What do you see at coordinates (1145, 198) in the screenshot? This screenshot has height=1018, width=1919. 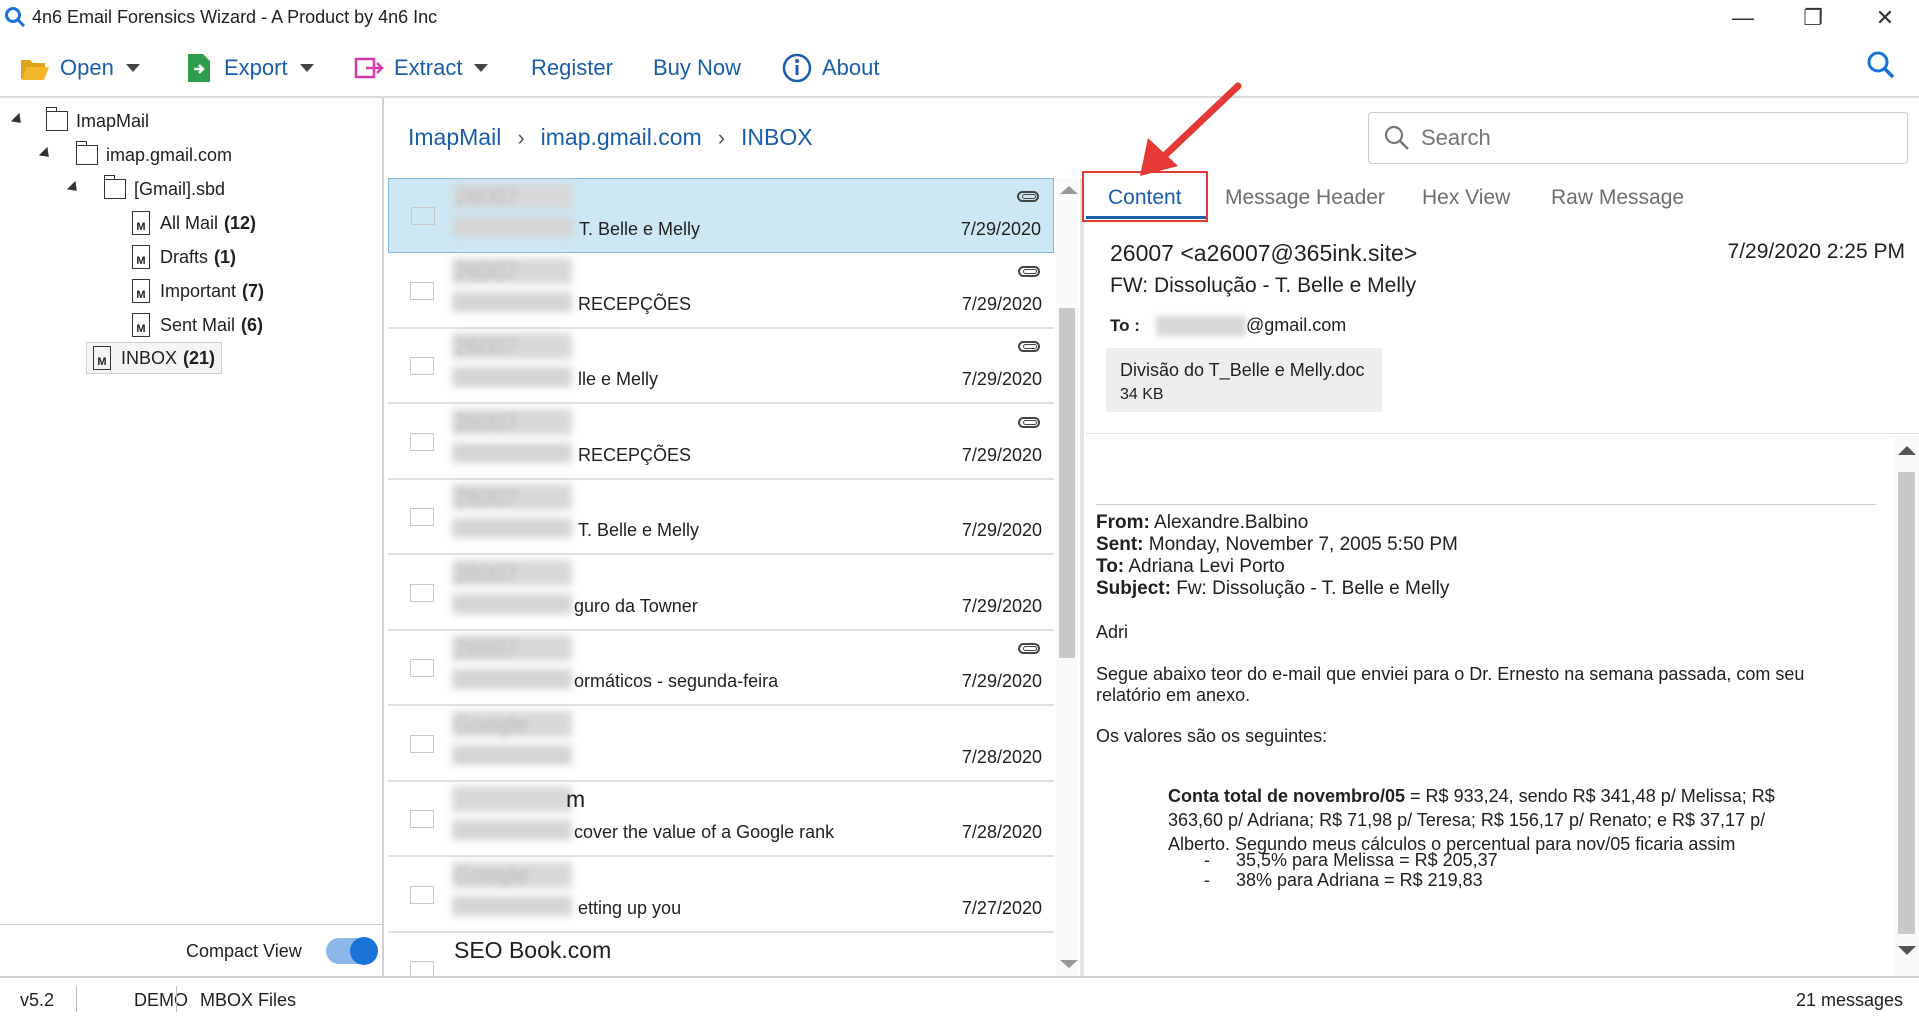 I see `tab-content: Content` at bounding box center [1145, 198].